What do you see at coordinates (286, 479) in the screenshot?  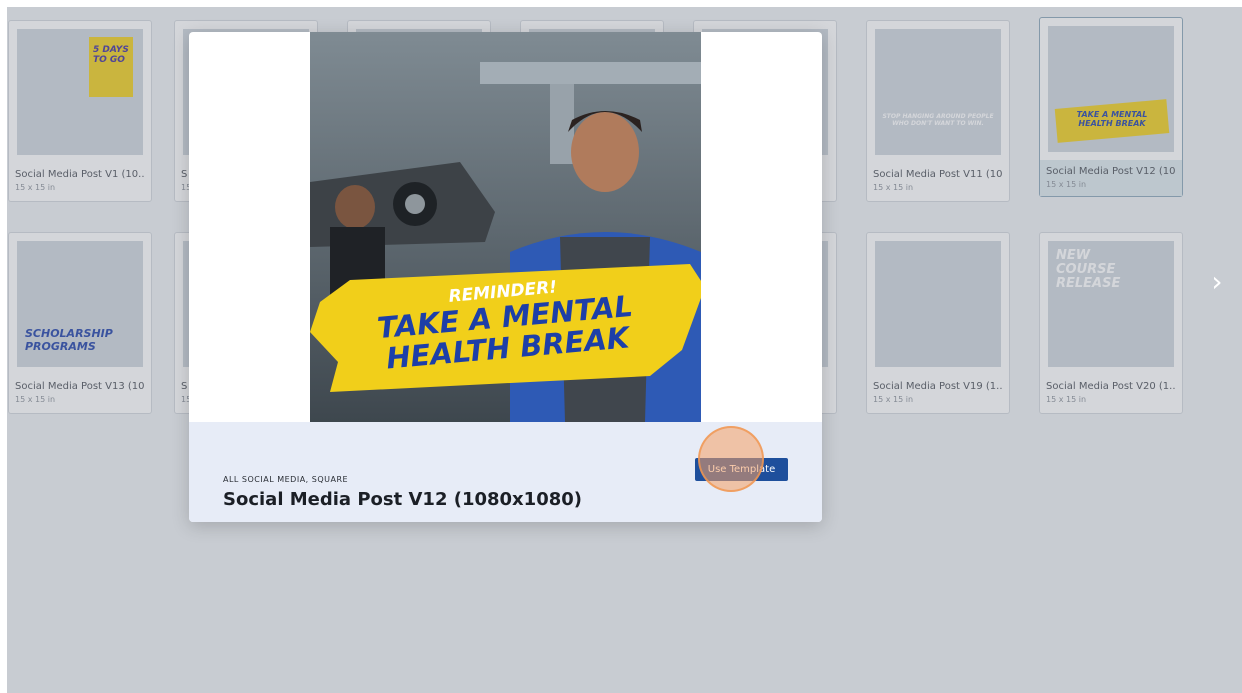 I see `template-category: ALL SOCIAL MEDIA, SQUARE` at bounding box center [286, 479].